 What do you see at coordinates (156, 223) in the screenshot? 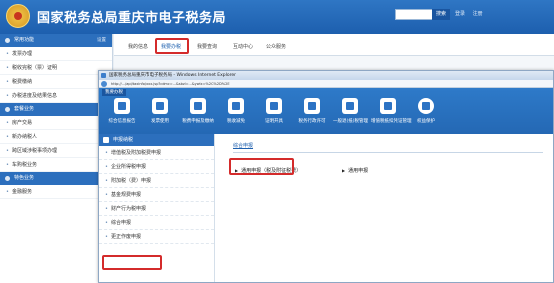
I see `inner-nav-item-comprehensive: 综合申报` at bounding box center [156, 223].